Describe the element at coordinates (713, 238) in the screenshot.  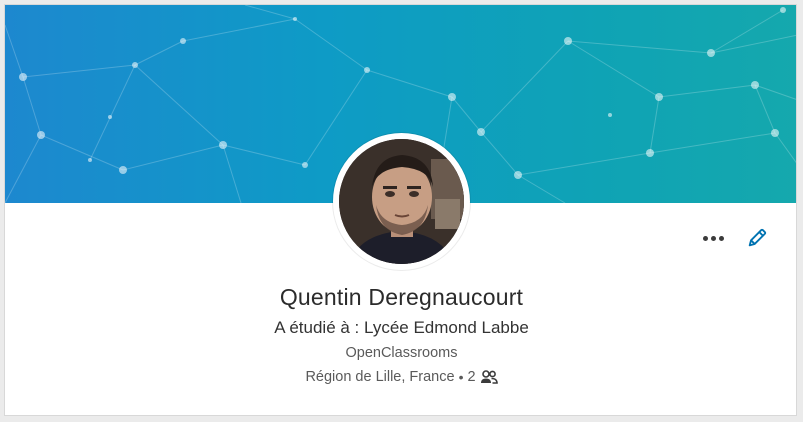
I see `more-horizontal-icon` at that location.